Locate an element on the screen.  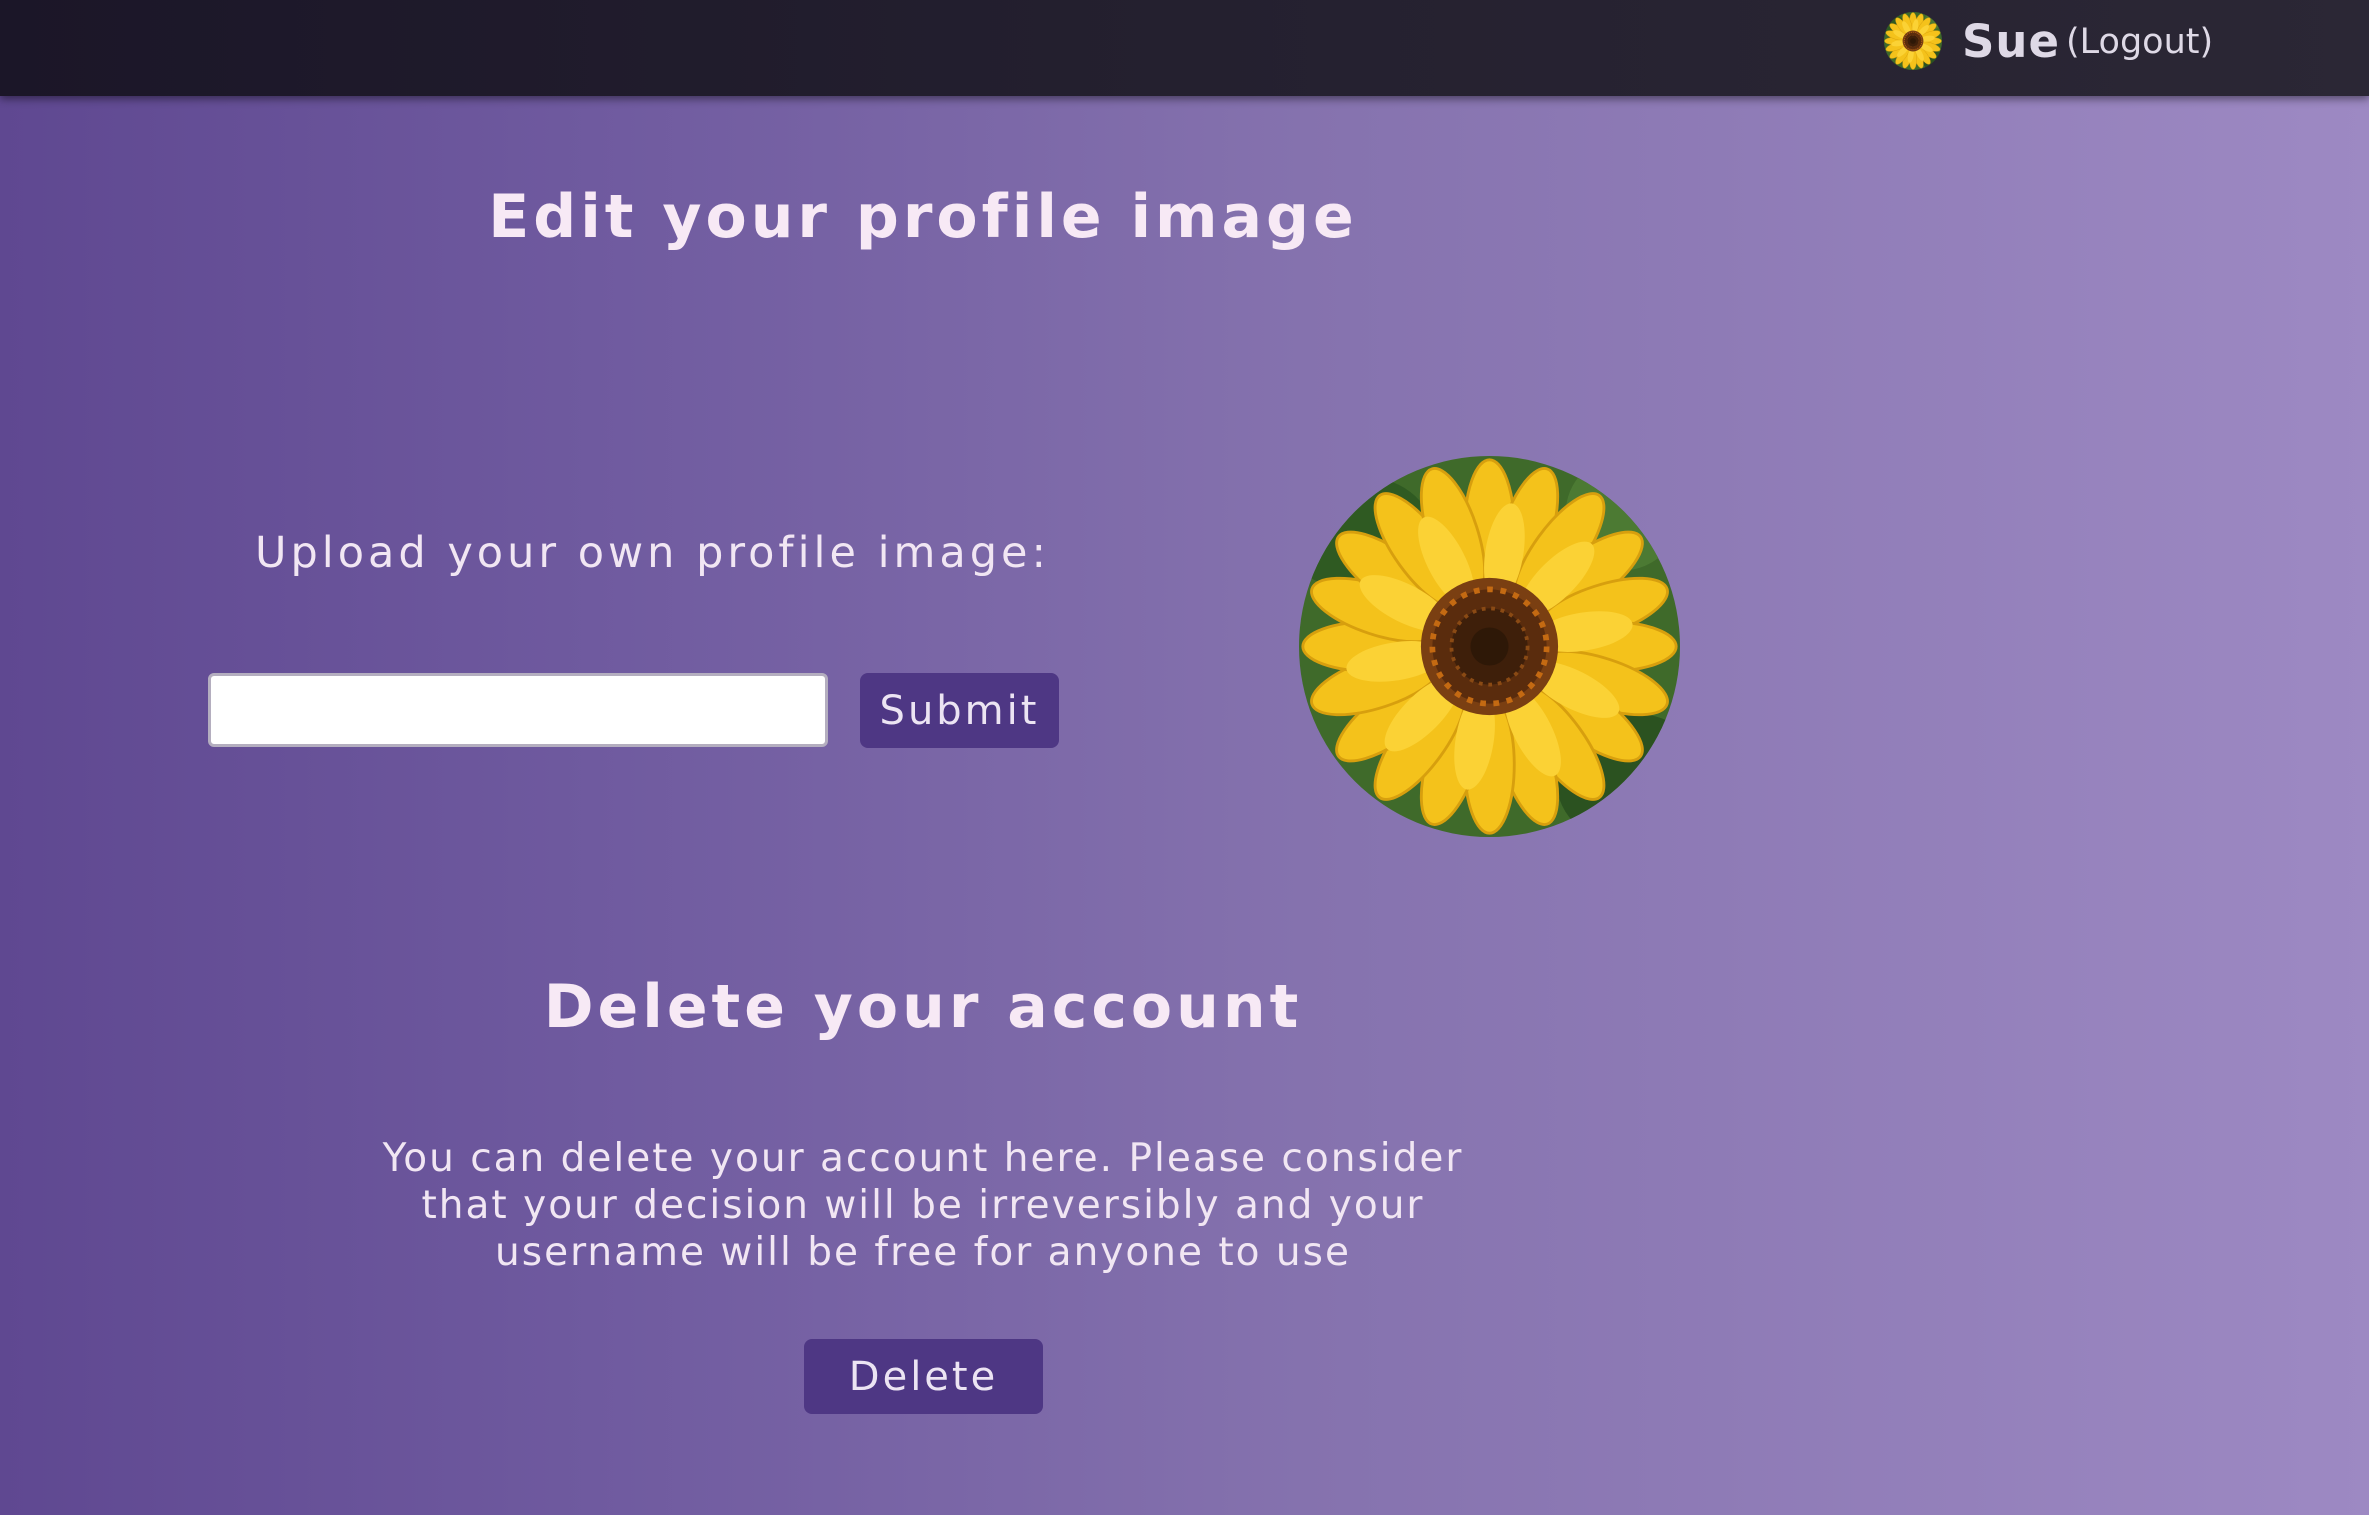
profile-image-url-input is located at coordinates (518, 710).